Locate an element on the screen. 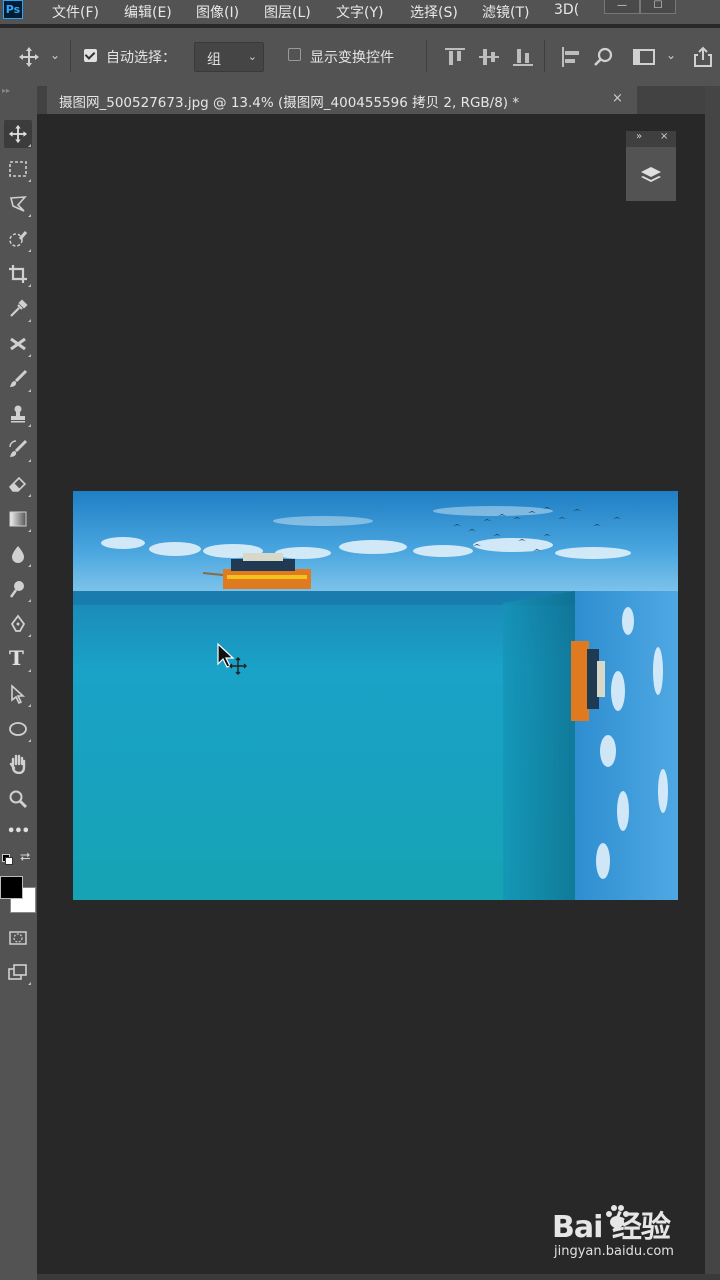 The width and height of the screenshot is (720, 1280). menu-edit: 编辑(E) is located at coordinates (148, 12).